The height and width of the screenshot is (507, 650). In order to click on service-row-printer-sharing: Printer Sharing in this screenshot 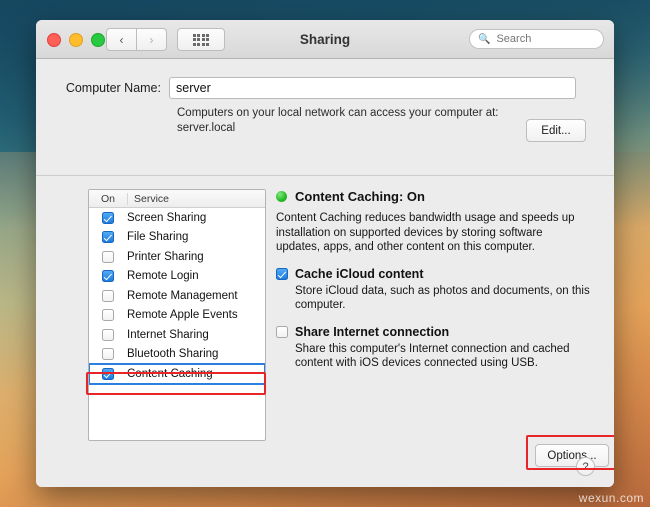, I will do `click(177, 257)`.